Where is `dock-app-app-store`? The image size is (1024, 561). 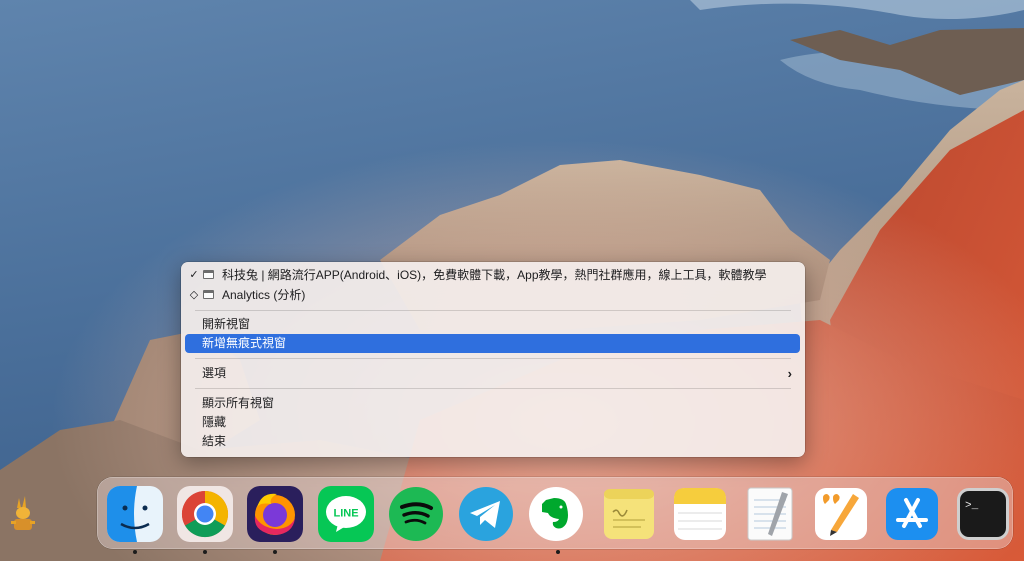 dock-app-app-store is located at coordinates (912, 514).